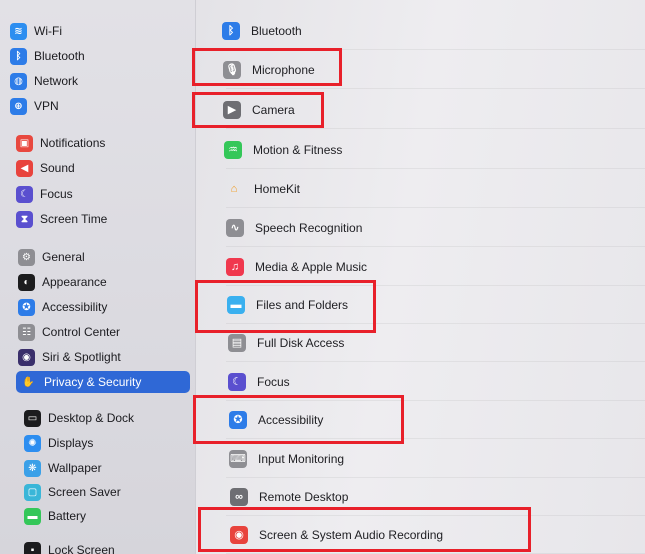 This screenshot has width=645, height=554. What do you see at coordinates (285, 306) in the screenshot?
I see `highlight-files-and-folders` at bounding box center [285, 306].